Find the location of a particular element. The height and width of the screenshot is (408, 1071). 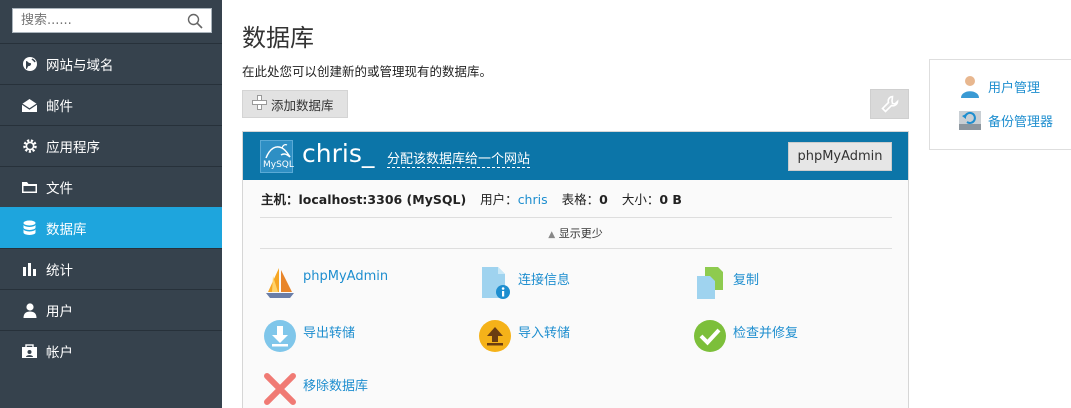

connection-info-icon is located at coordinates (496, 283).